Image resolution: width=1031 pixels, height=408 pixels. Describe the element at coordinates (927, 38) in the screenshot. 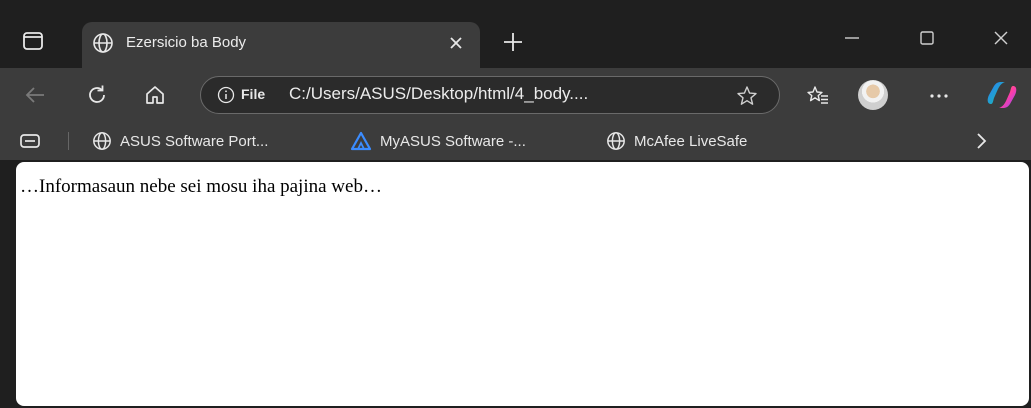

I see `maximize-icon` at that location.